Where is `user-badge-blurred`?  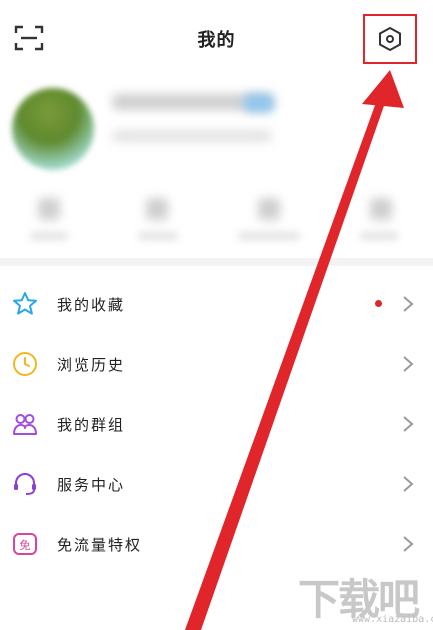
user-badge-blurred is located at coordinates (259, 103).